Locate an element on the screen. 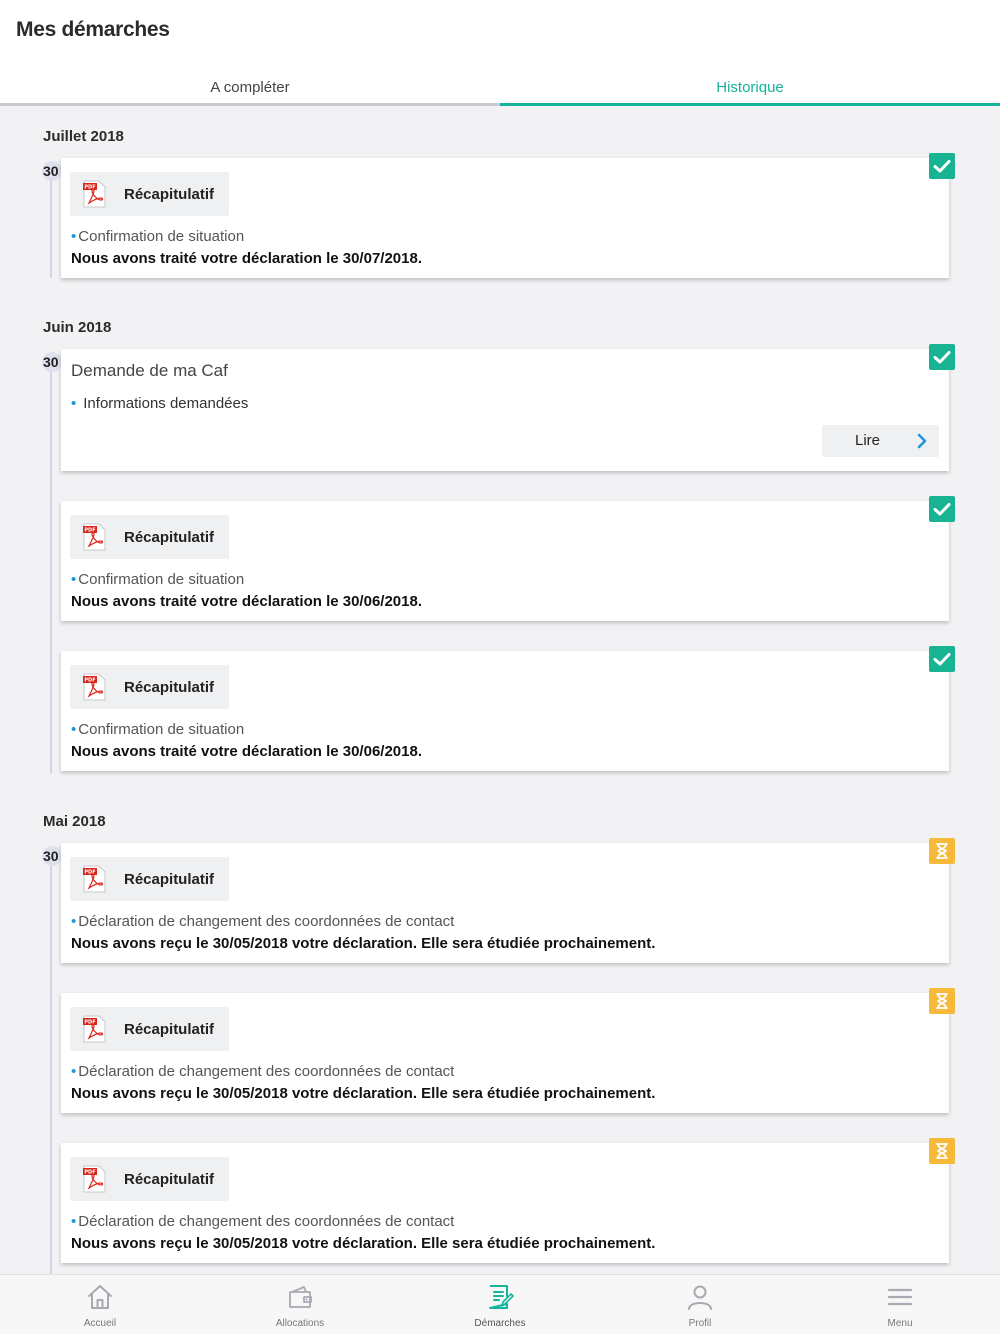 The image size is (1000, 1334). month-heading: Juillet 2018 is located at coordinates (83, 136).